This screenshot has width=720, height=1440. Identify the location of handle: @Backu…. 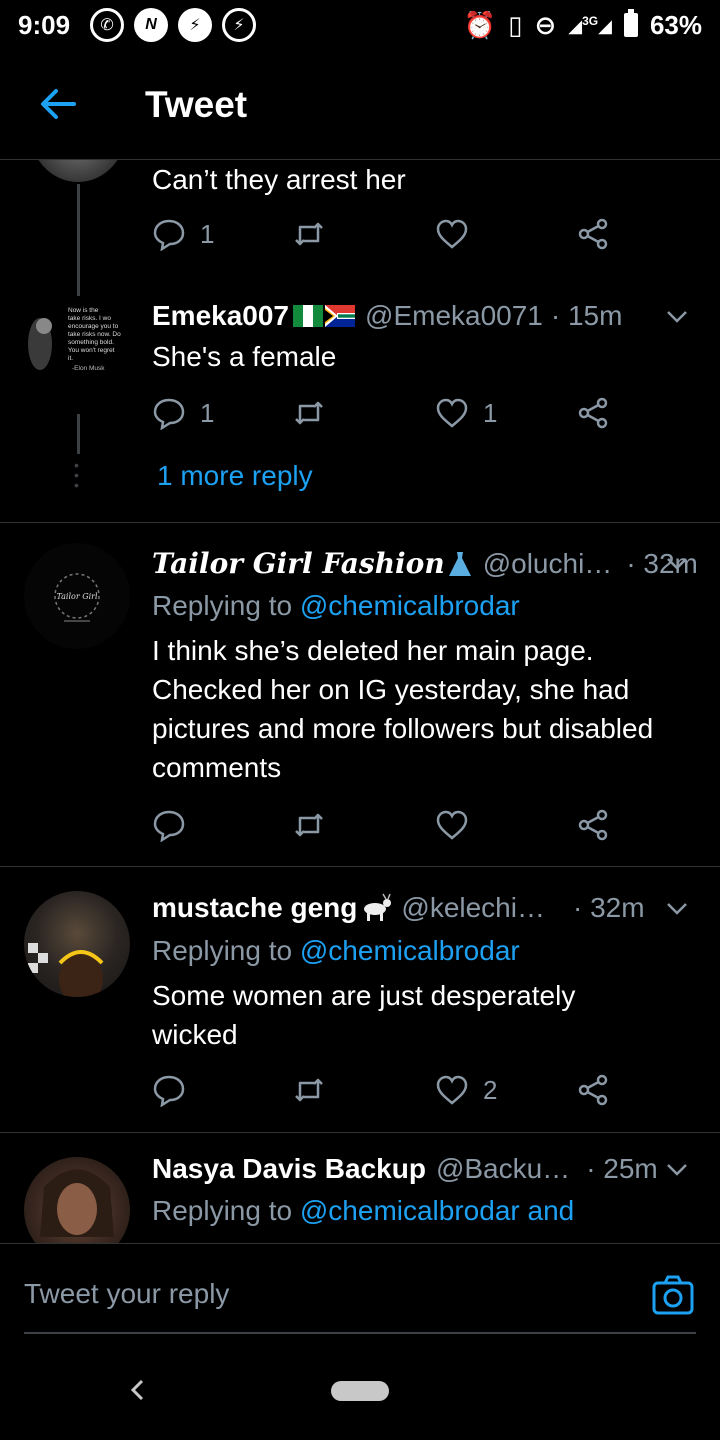
(503, 1168).